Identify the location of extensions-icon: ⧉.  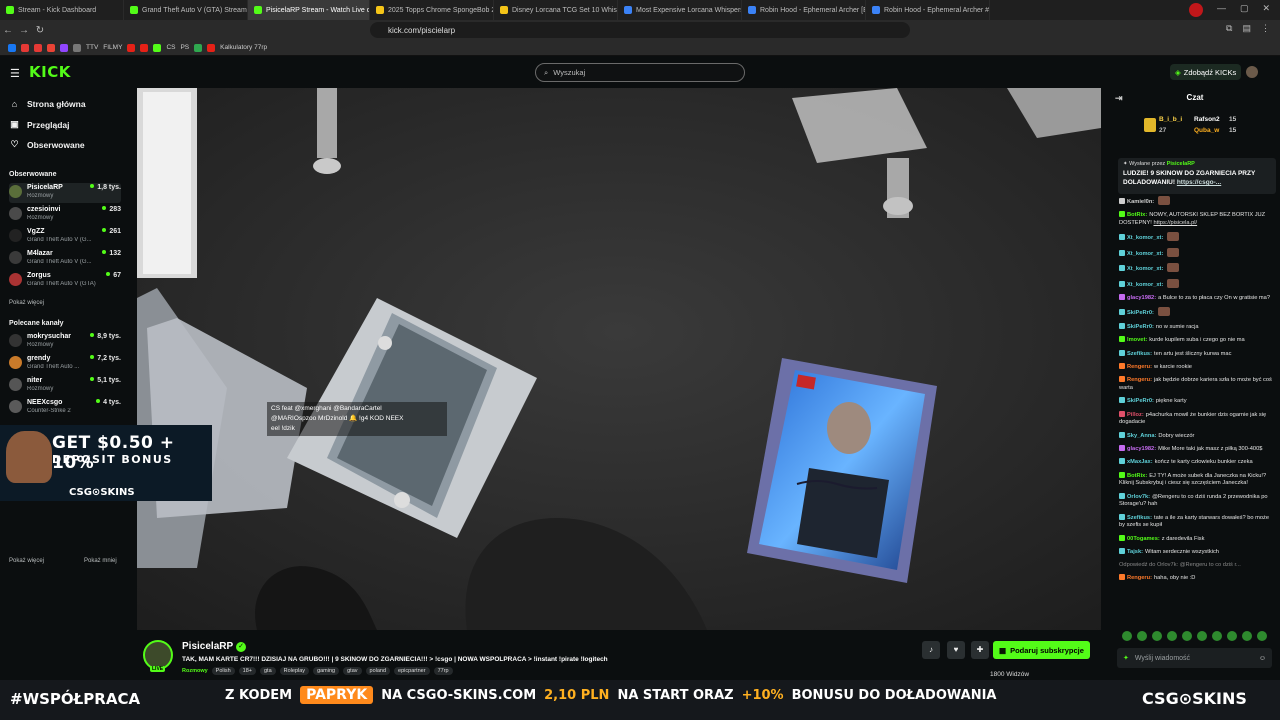
(1229, 28).